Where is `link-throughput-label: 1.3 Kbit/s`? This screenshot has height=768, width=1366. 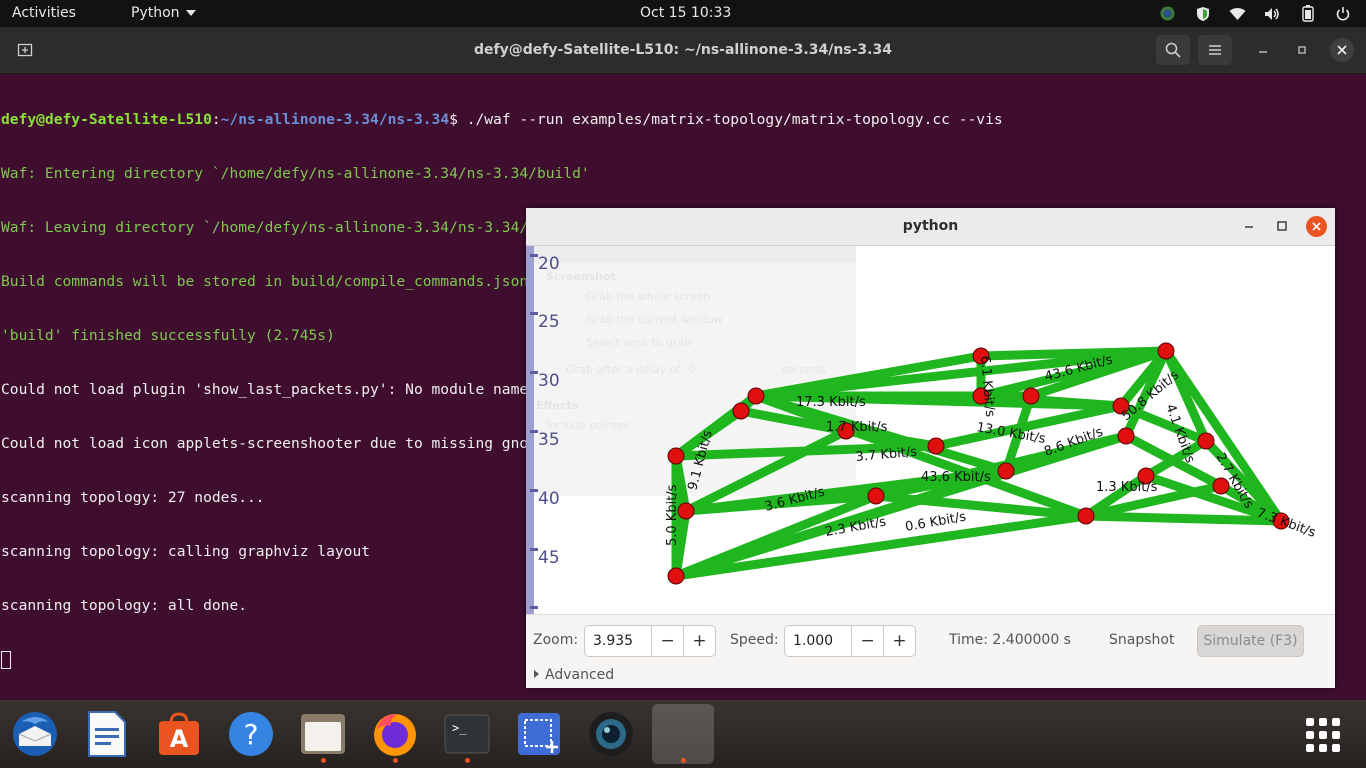
link-throughput-label: 1.3 Kbit/s is located at coordinates (1127, 487).